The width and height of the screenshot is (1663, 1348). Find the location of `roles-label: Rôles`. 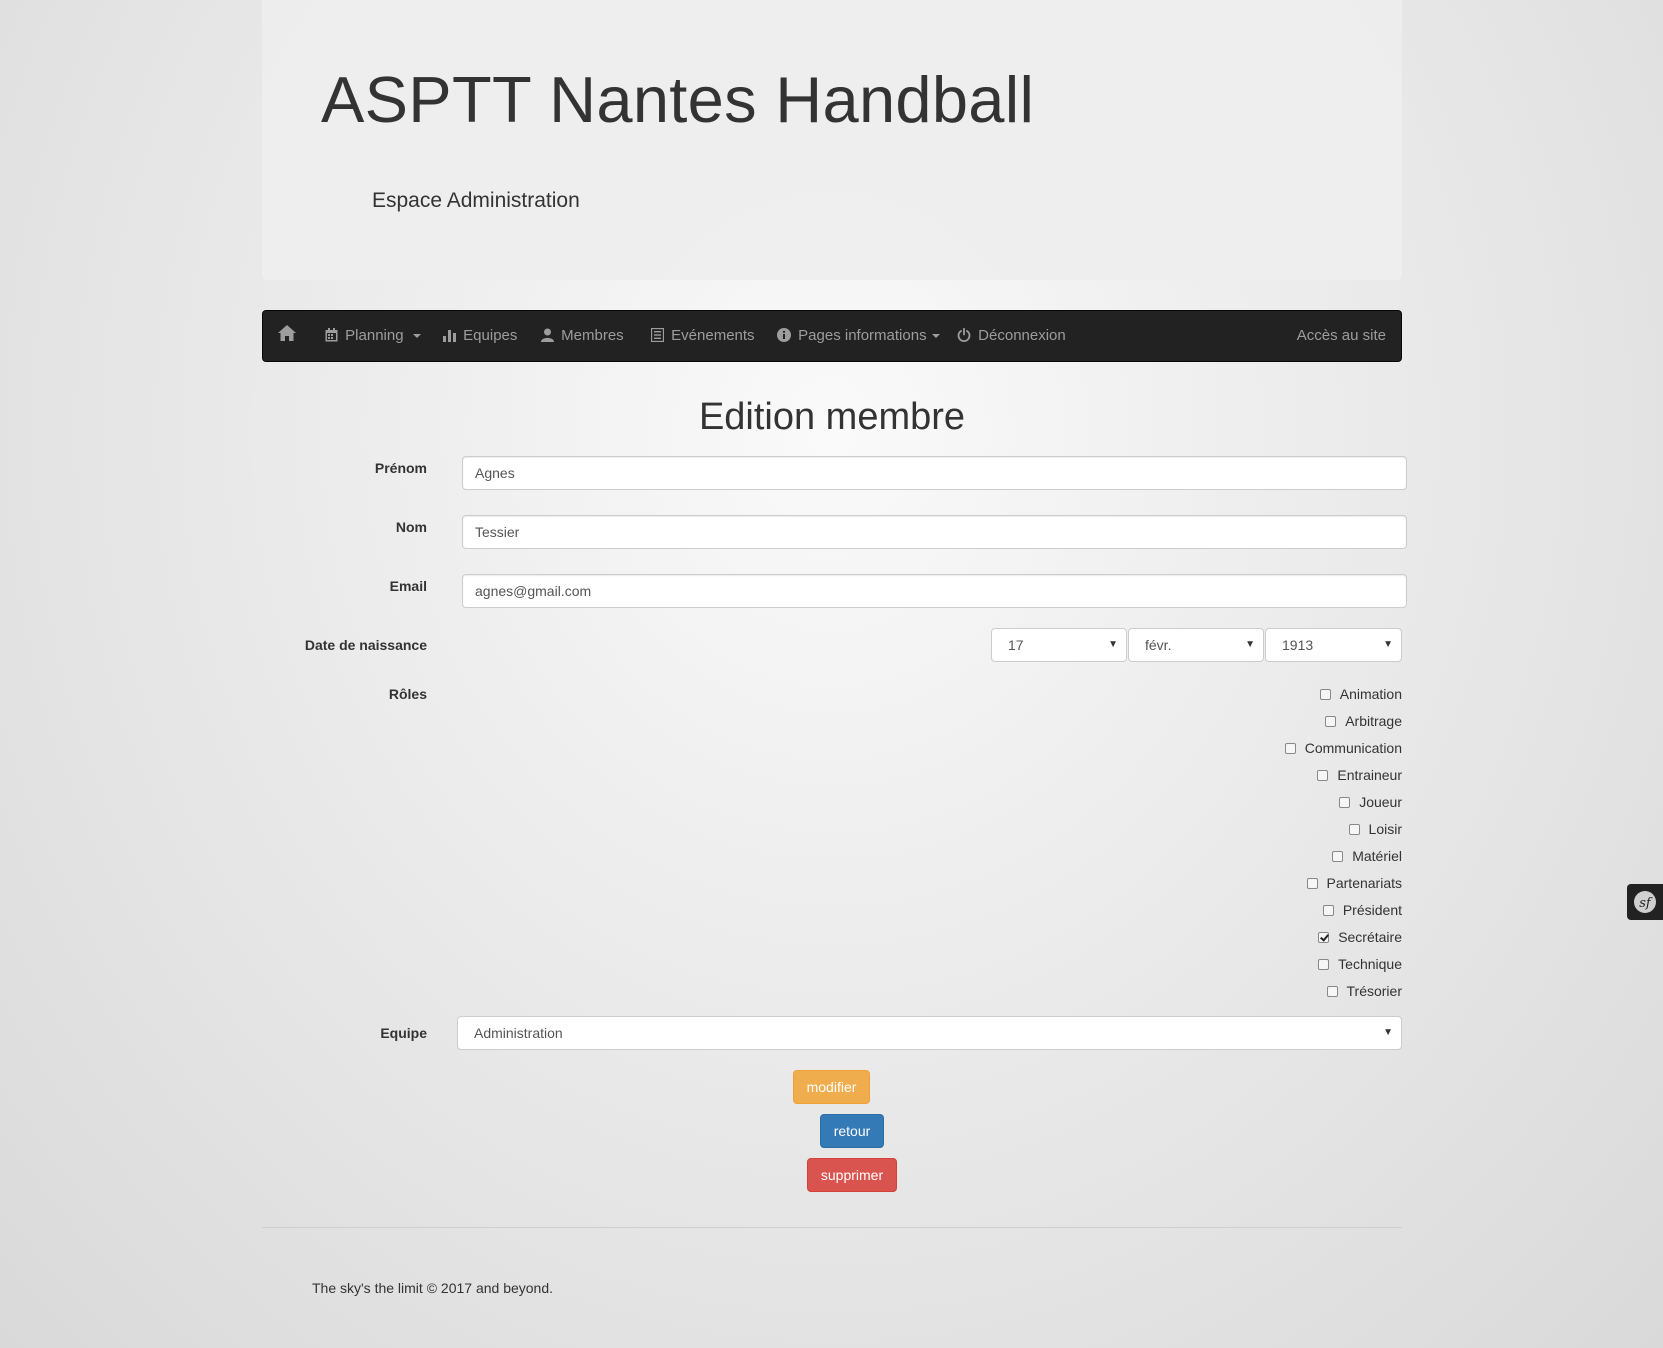

roles-label: Rôles is located at coordinates (407, 694).